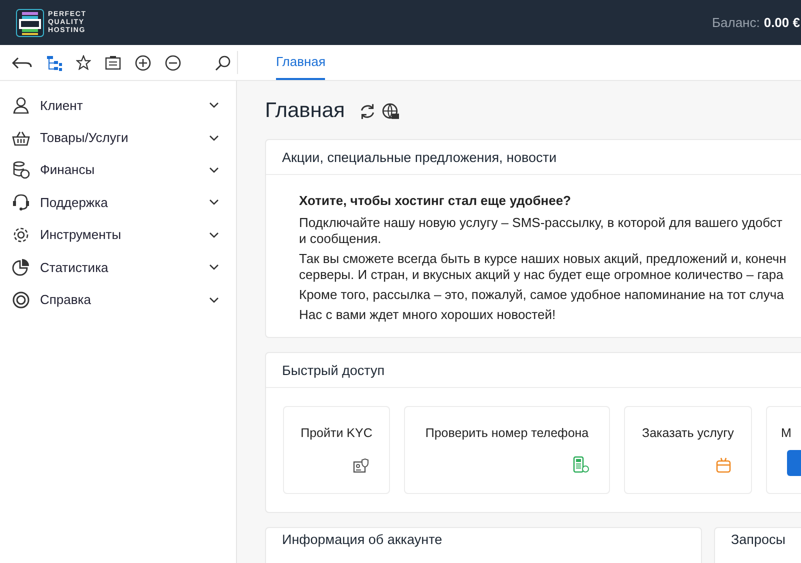  Describe the element at coordinates (223, 62) in the screenshot. I see `search-icon` at that location.